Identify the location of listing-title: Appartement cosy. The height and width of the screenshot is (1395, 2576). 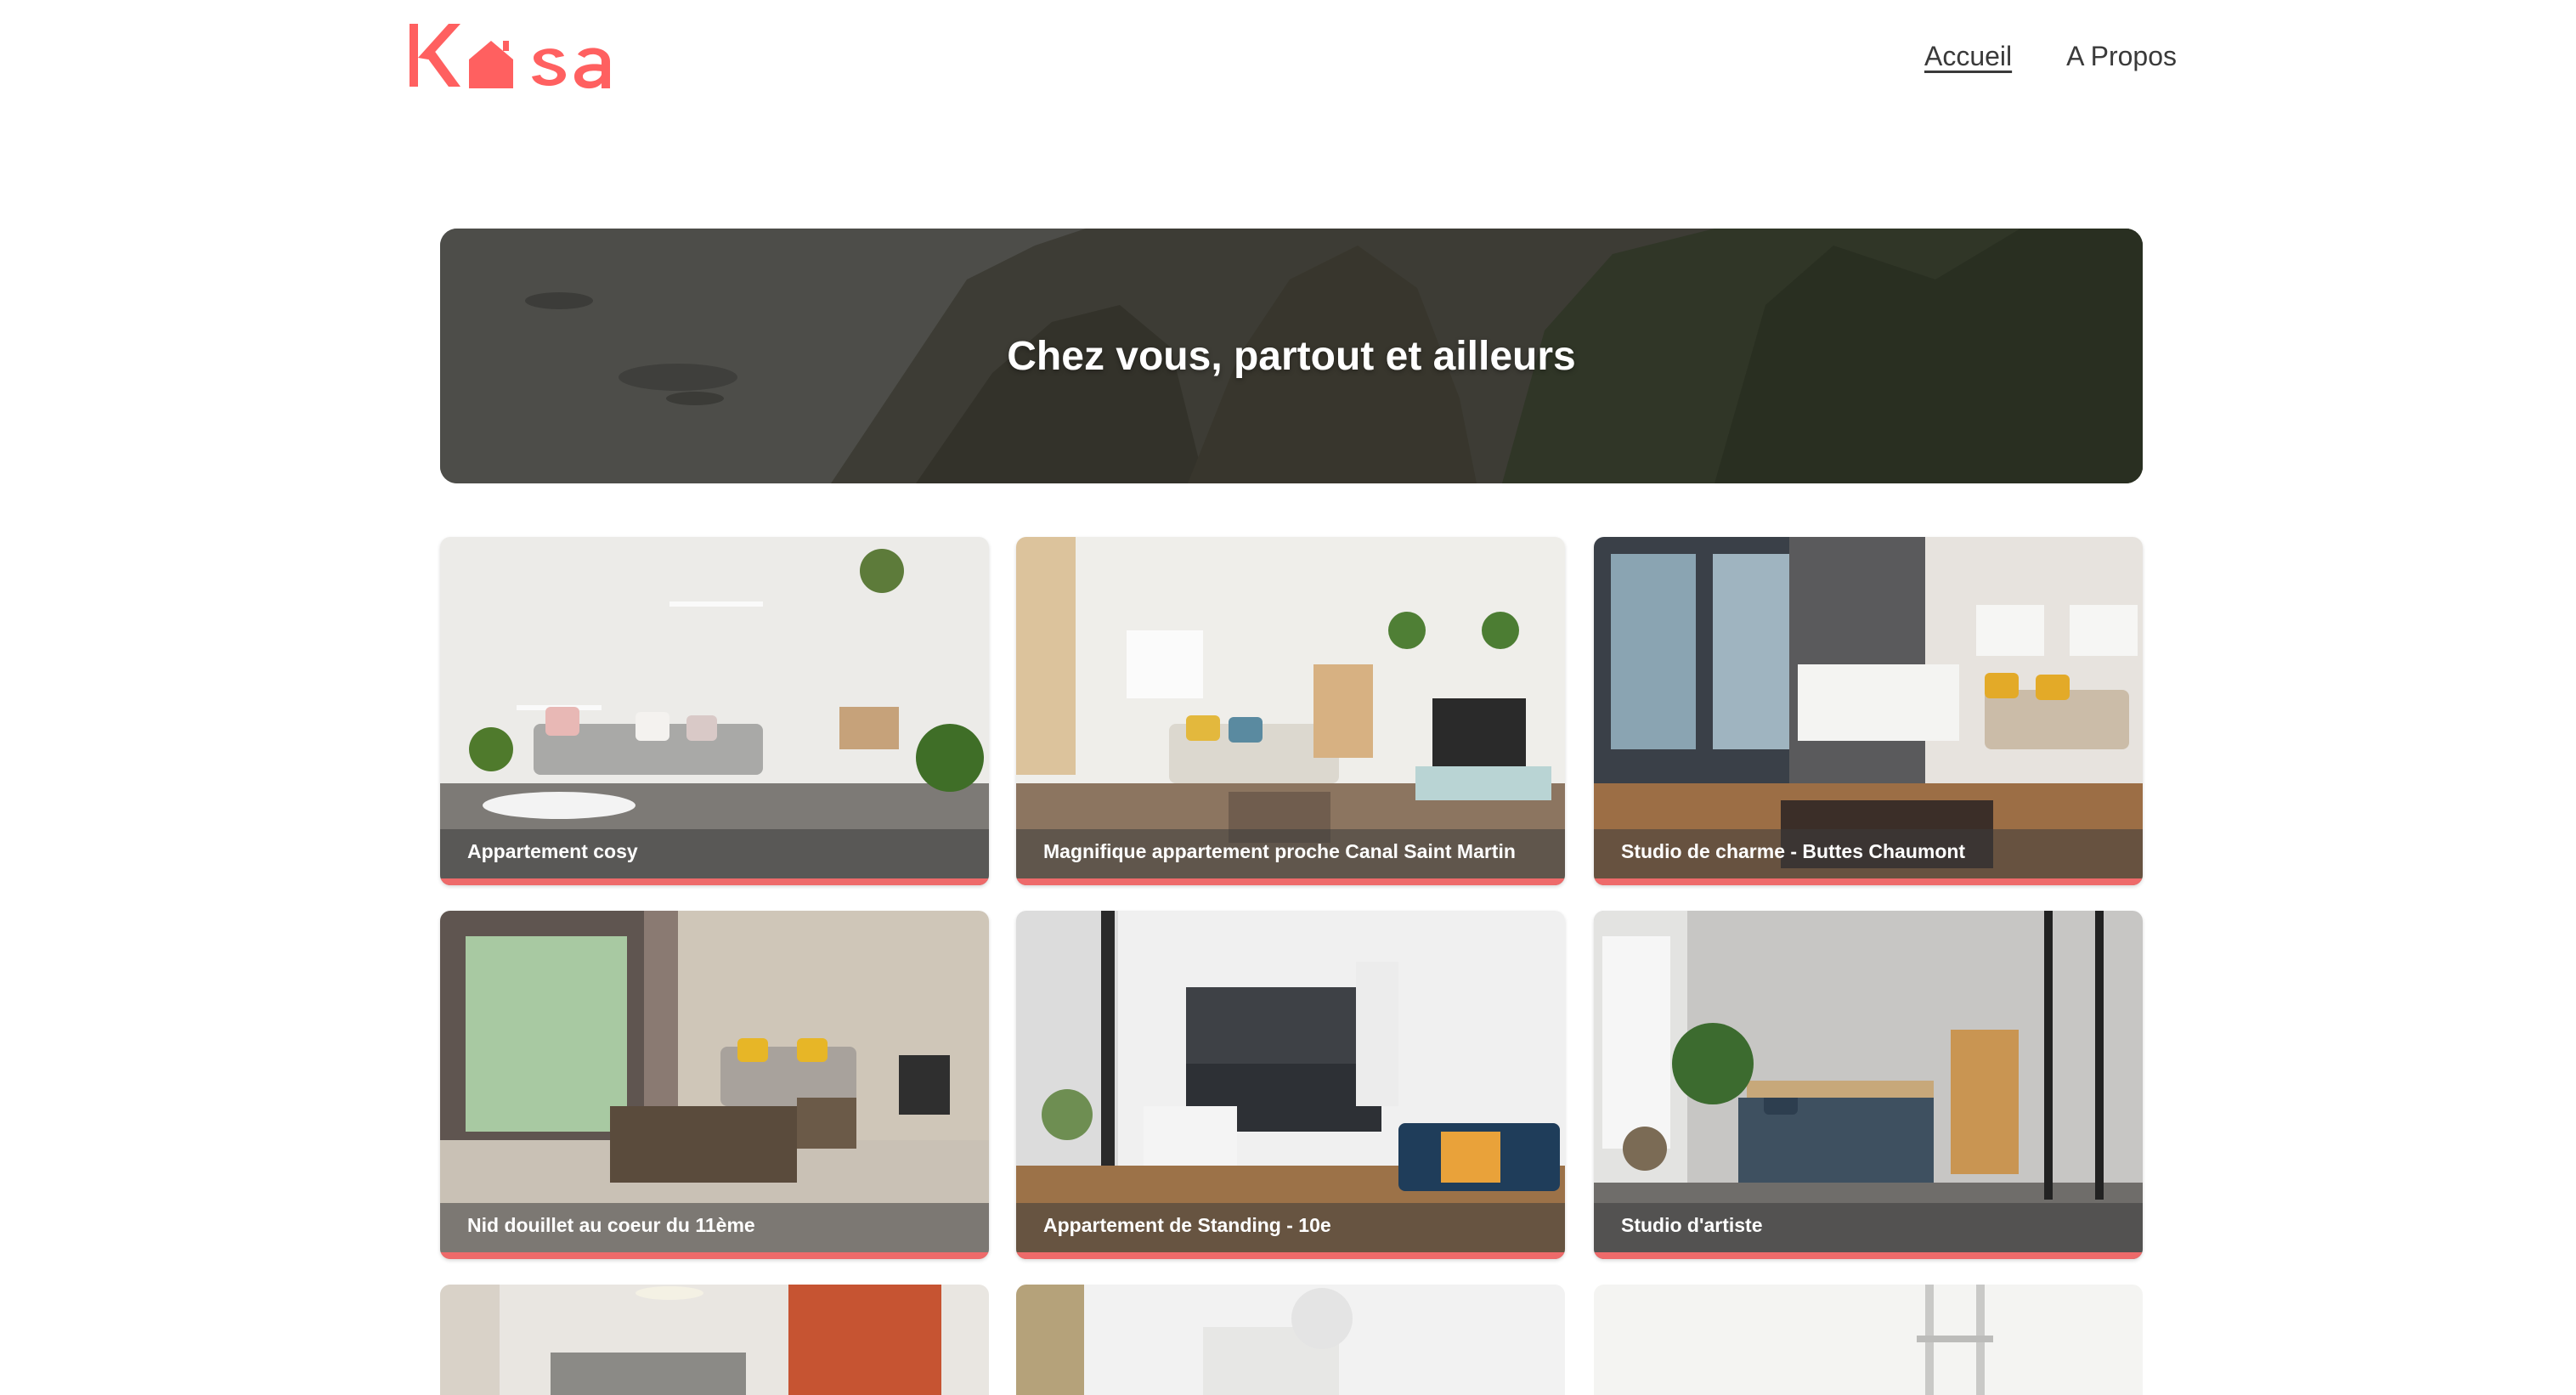
(714, 854).